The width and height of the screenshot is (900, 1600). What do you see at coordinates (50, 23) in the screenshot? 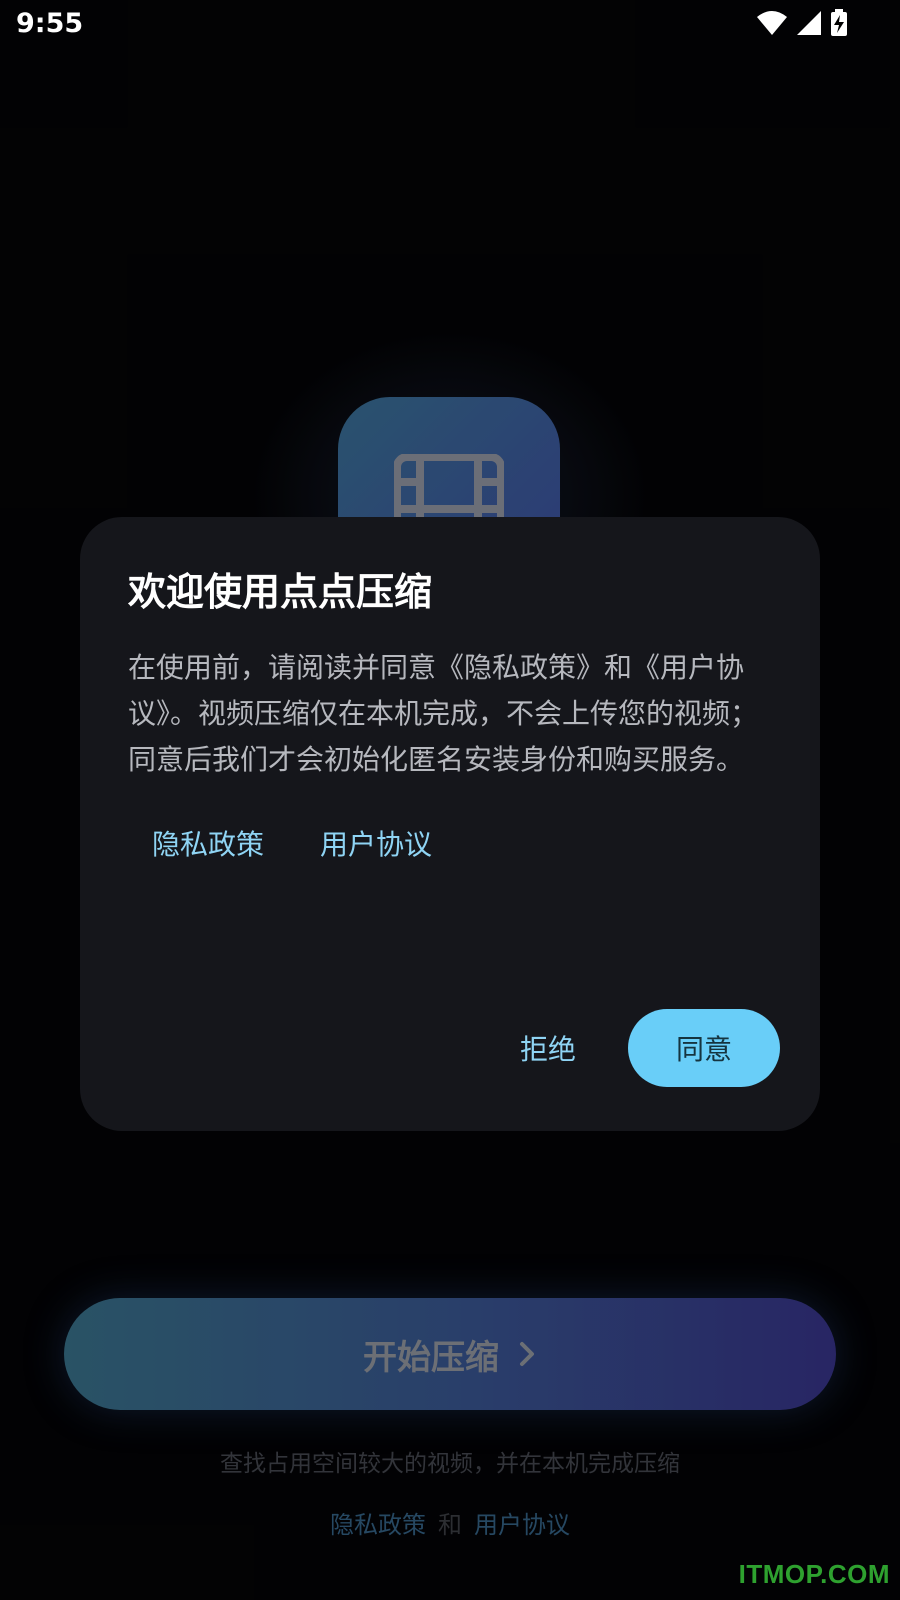
I see `status-time: 9:55` at bounding box center [50, 23].